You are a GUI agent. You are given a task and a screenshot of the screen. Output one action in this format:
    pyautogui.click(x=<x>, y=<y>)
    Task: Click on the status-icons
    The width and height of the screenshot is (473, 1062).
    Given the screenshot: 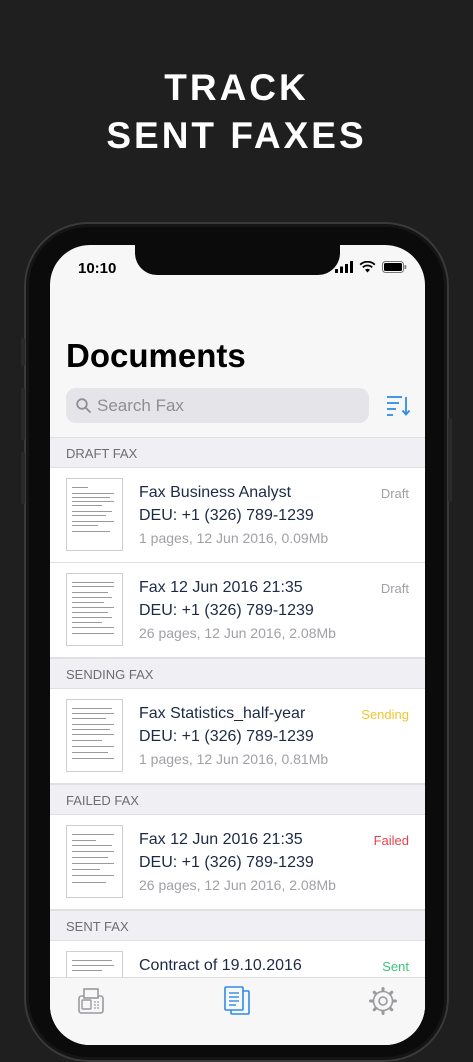 What is the action you would take?
    pyautogui.click(x=371, y=267)
    